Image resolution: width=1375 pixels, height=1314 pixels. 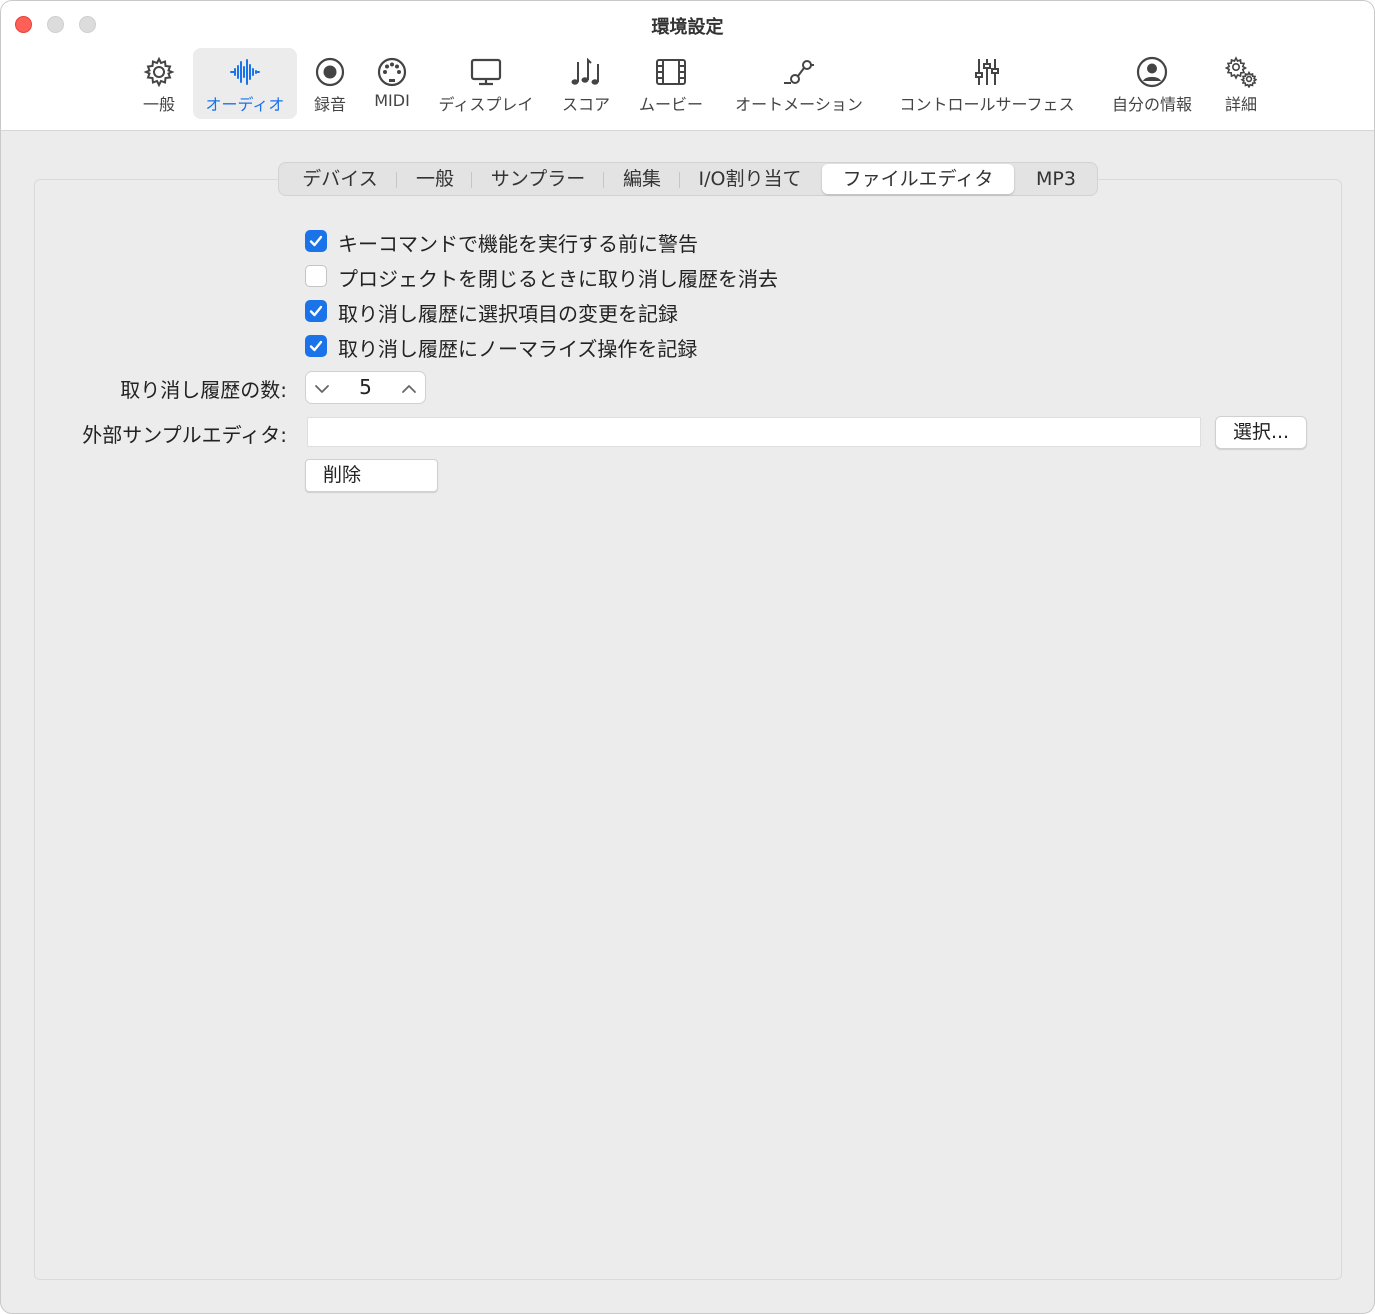 I want to click on gears-icon, so click(x=1241, y=72).